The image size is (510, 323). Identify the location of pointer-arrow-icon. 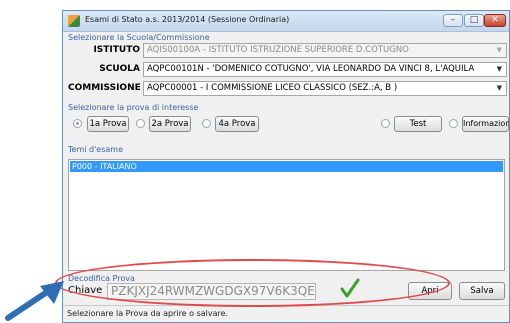
(34, 301).